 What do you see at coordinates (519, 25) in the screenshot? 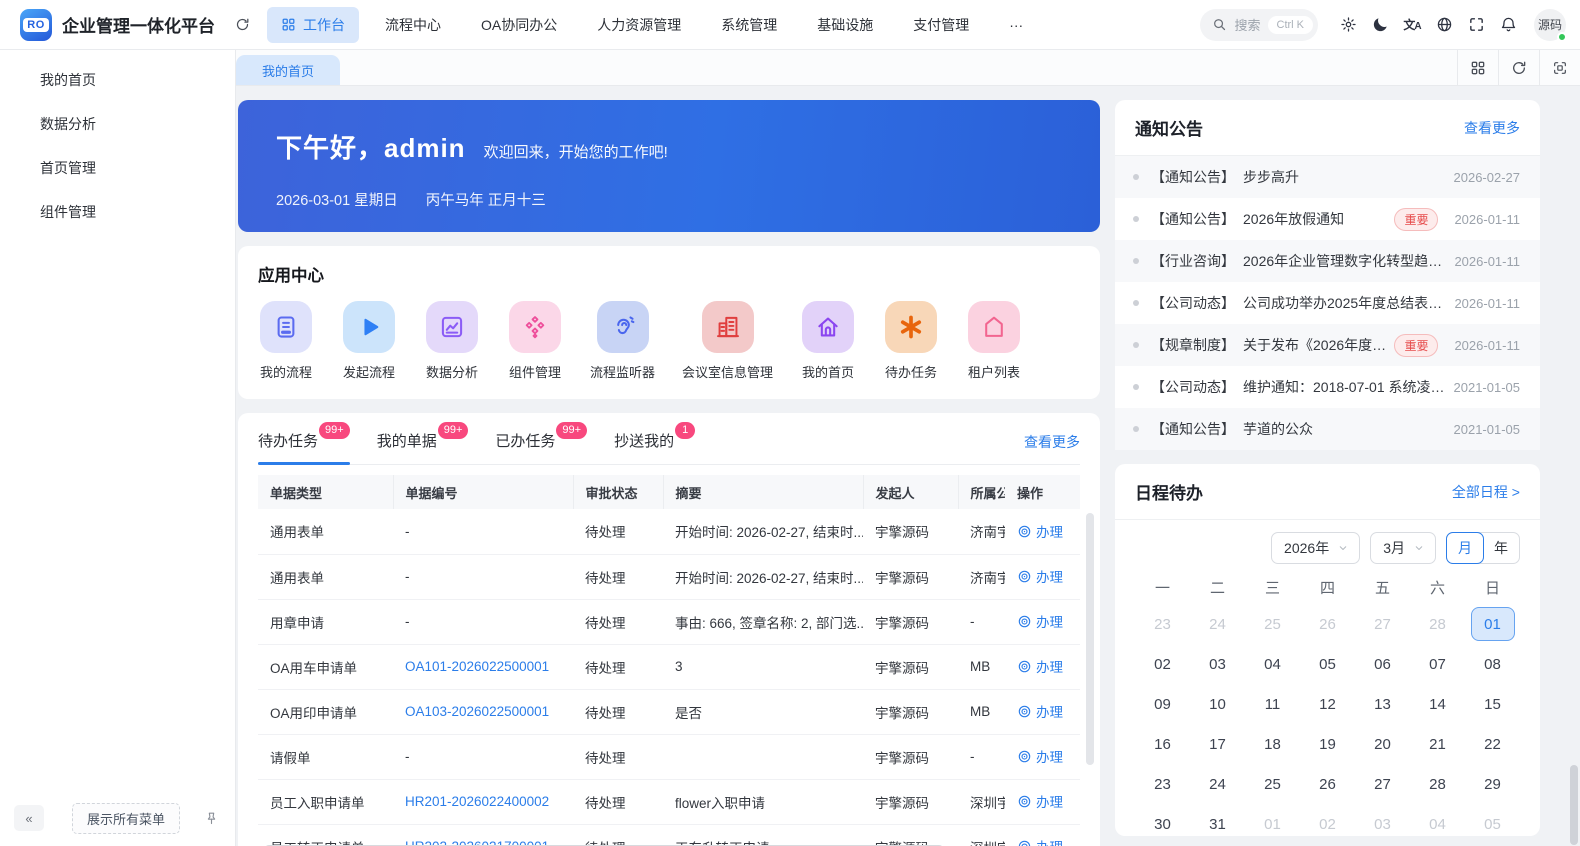
I see `nav-menu-item: OA协同办公` at bounding box center [519, 25].